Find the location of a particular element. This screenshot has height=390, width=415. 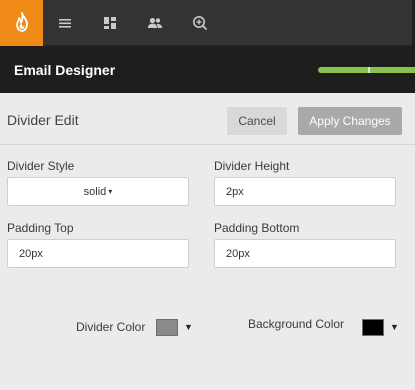

divider-height-input: 2px is located at coordinates (305, 191).